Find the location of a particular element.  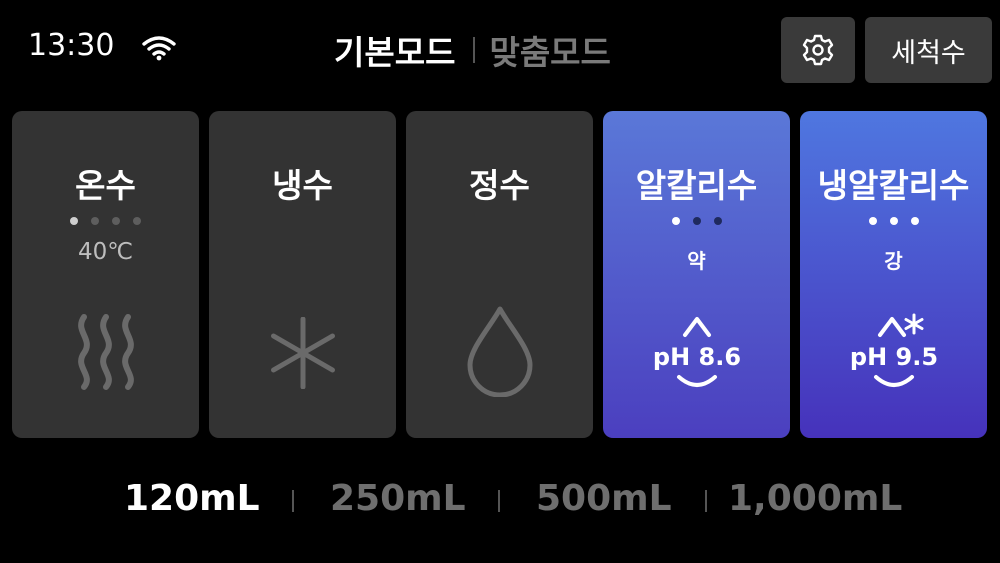

ph-alkaline-cold-icon: pH 9.5 is located at coordinates (893, 350).